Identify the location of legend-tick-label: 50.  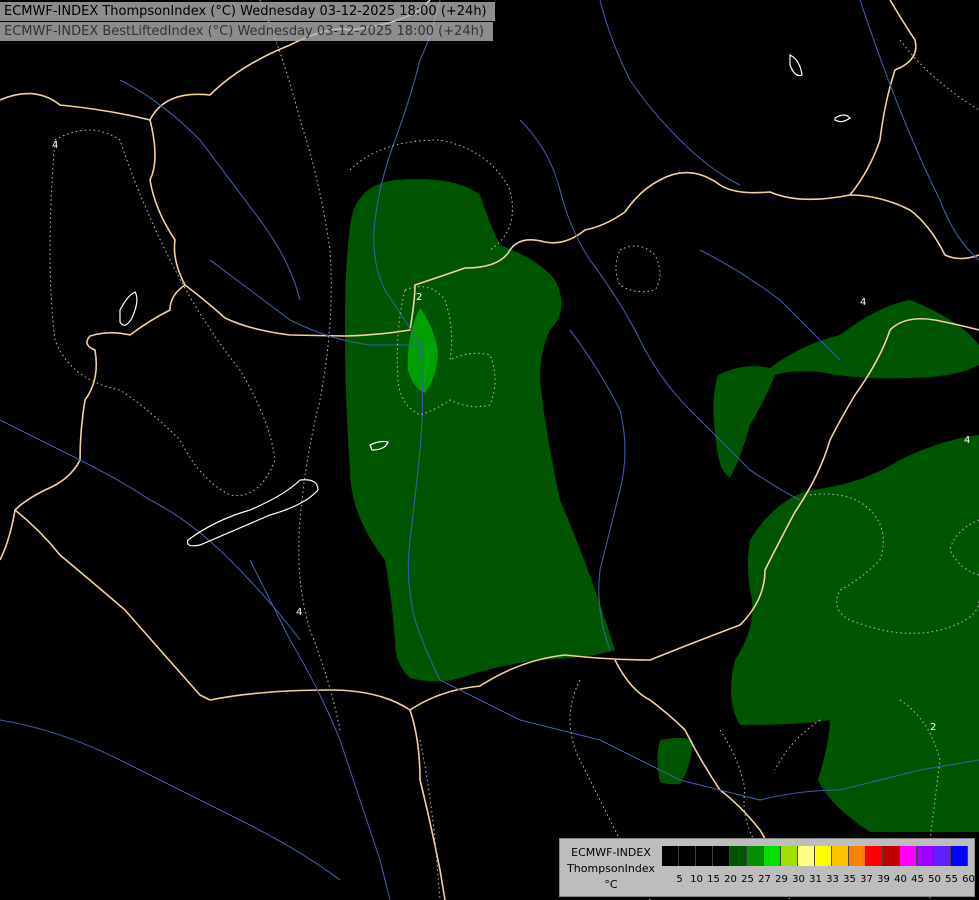
(934, 879).